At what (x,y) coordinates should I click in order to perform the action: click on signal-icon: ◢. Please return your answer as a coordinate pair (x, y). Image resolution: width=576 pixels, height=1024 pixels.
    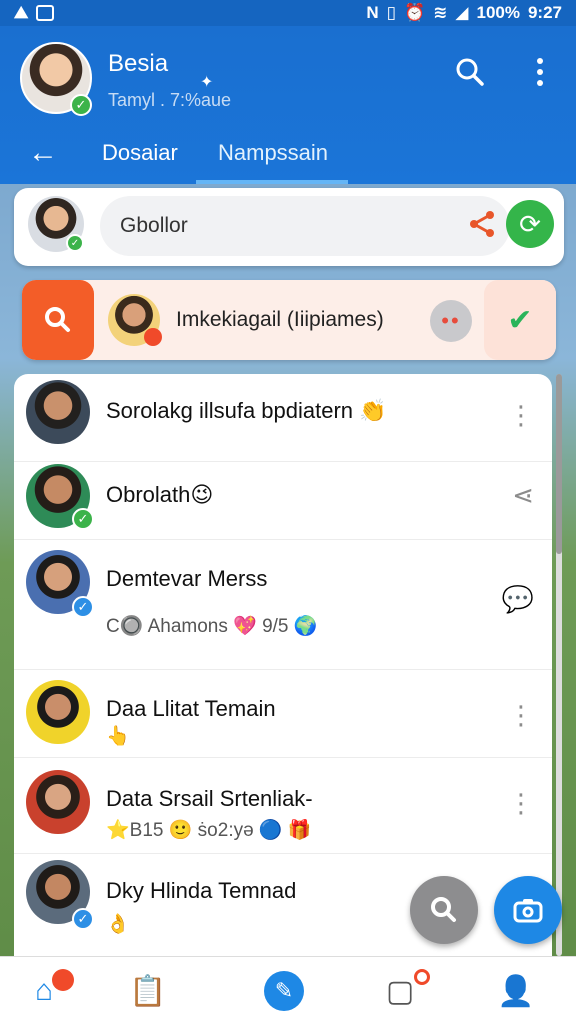
    Looking at the image, I should click on (462, 12).